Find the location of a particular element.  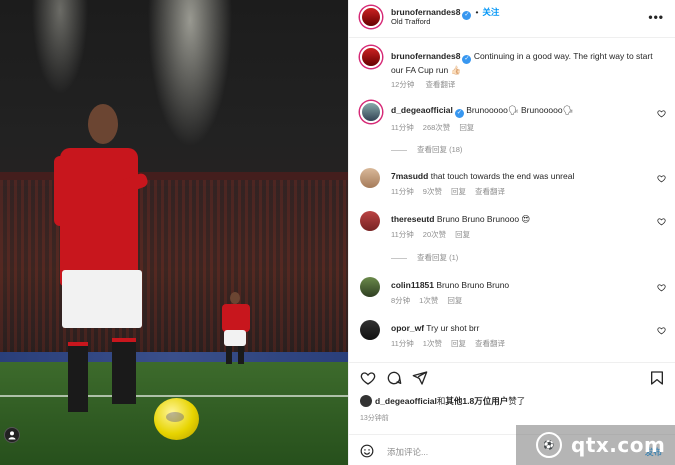

comment-text-row: colin11851 Bruno Bruno Bruno is located at coordinates (519, 285).